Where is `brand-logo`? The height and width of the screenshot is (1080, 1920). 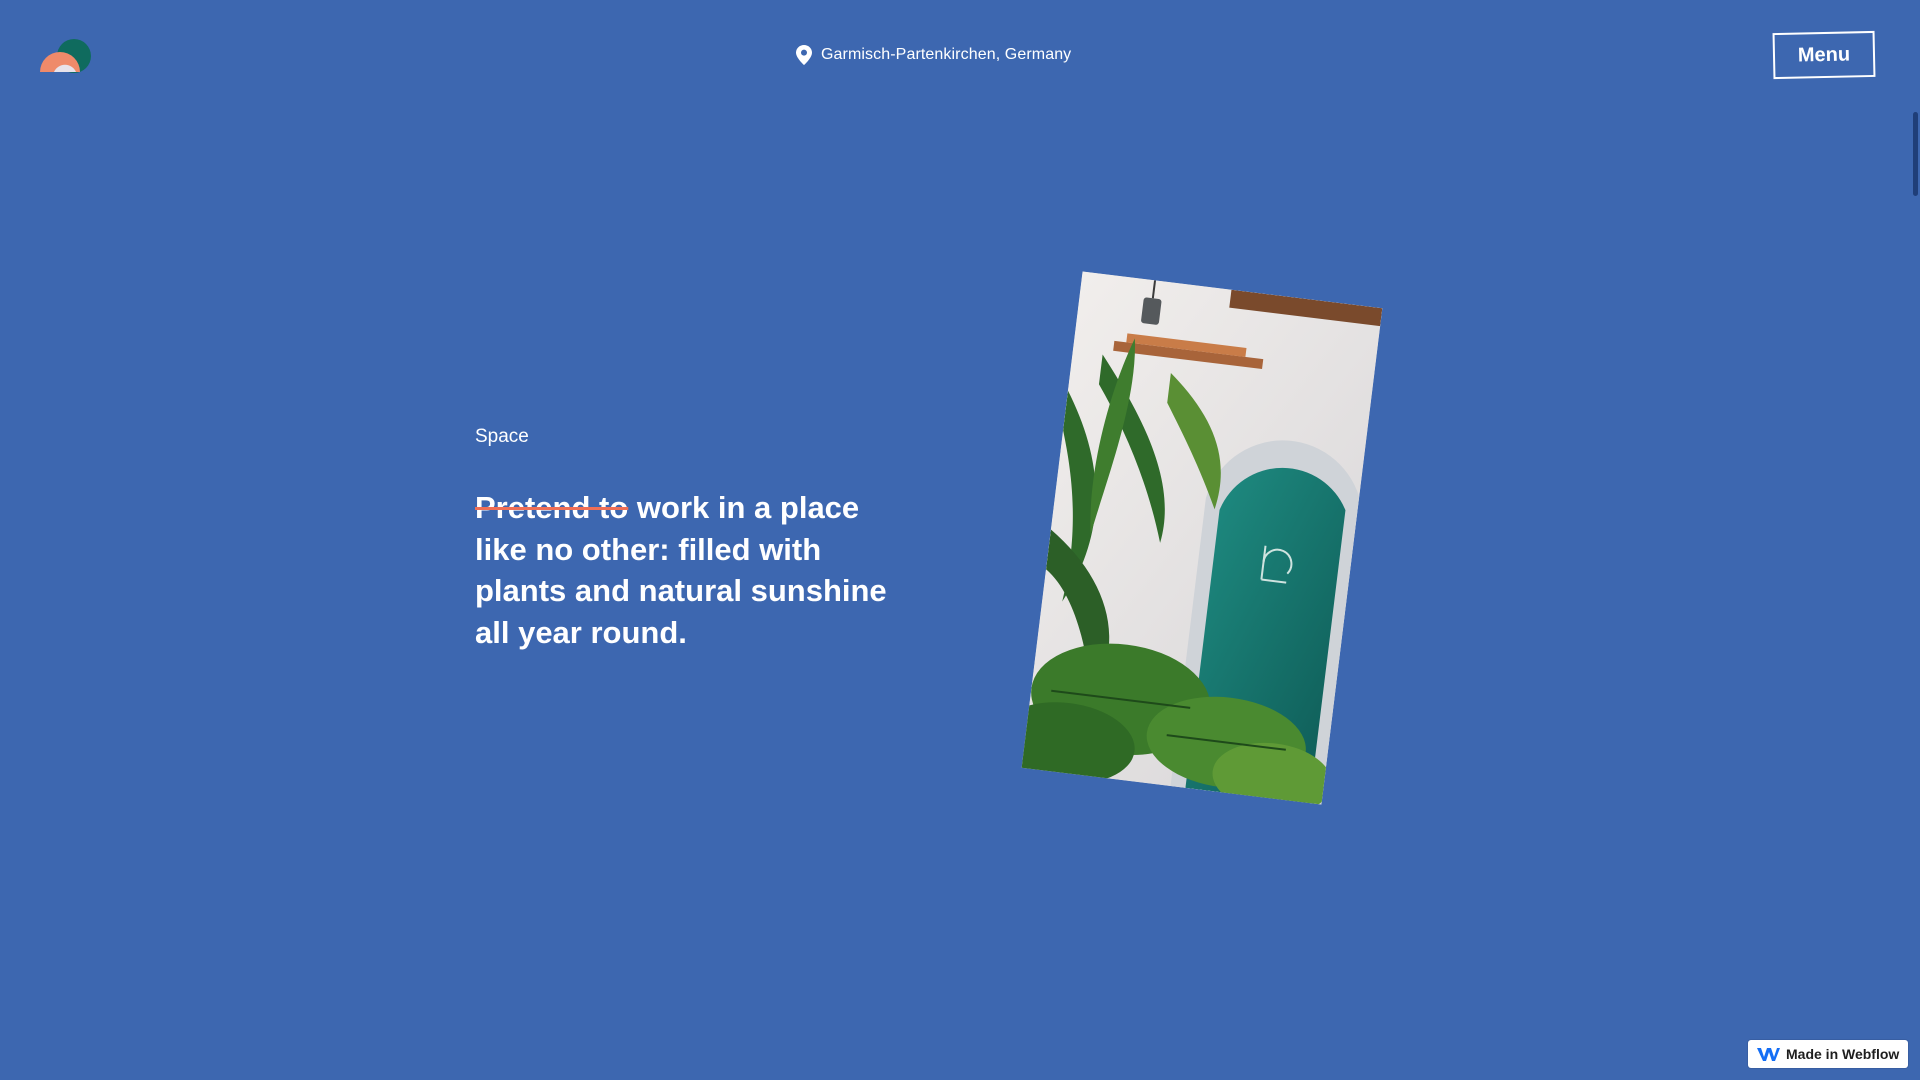 brand-logo is located at coordinates (66, 56).